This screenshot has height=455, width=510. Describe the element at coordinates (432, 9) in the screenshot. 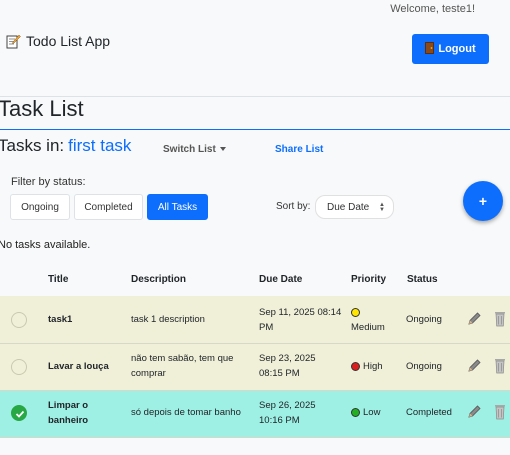

I see `welcome-text: Welcome, teste1!` at that location.